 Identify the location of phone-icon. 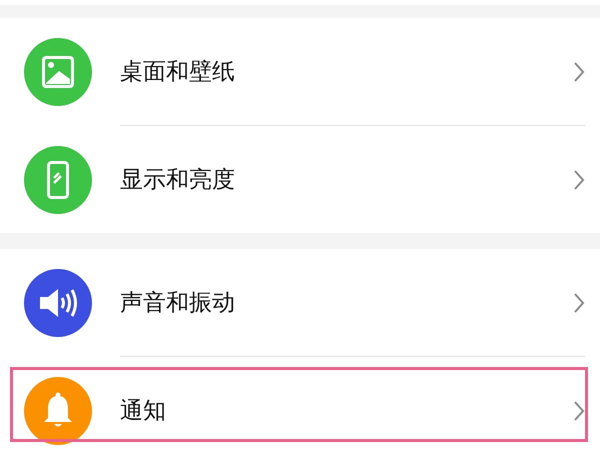
(58, 179).